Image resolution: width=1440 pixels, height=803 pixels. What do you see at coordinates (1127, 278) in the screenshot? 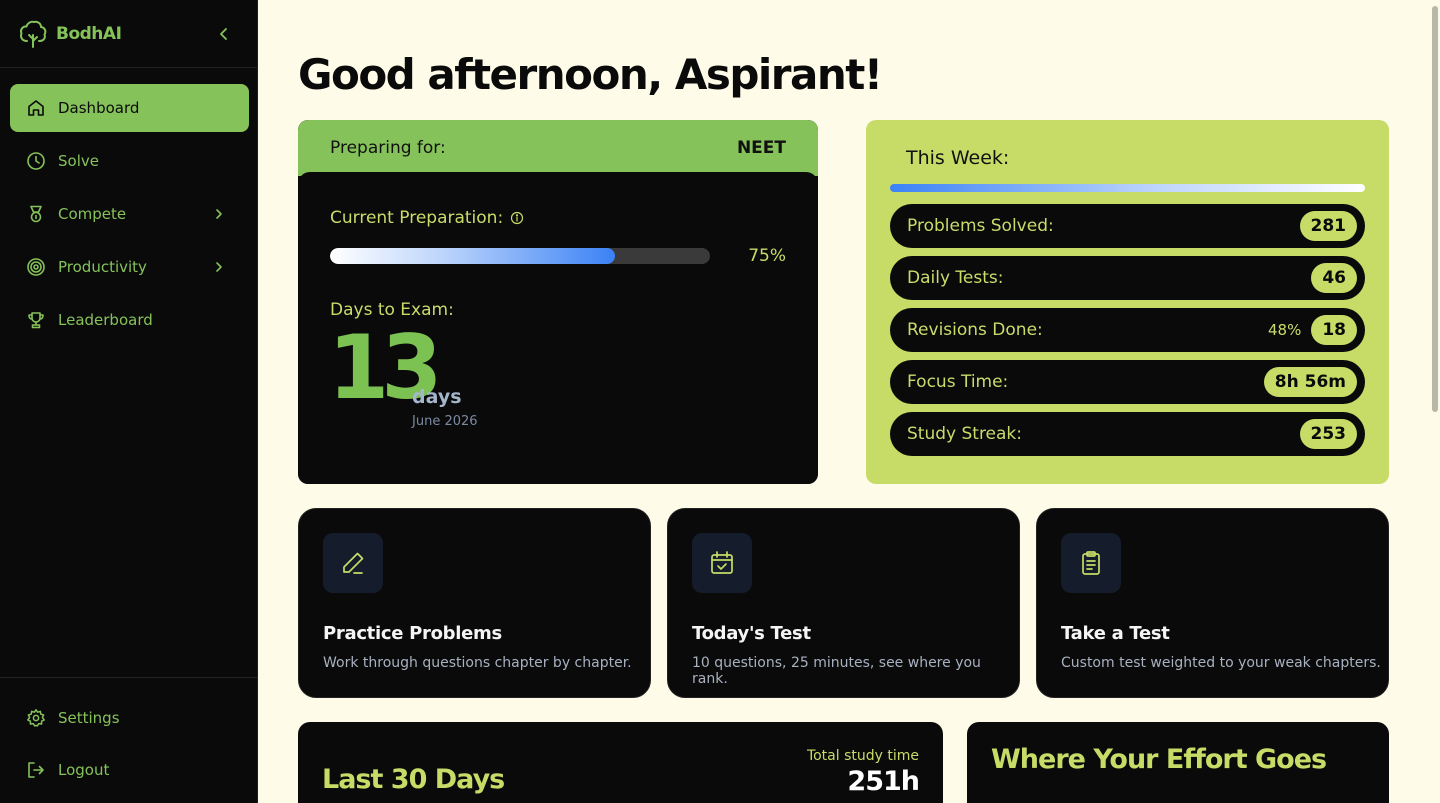
I see `stat-daily-tests: Daily Tests: 46` at bounding box center [1127, 278].